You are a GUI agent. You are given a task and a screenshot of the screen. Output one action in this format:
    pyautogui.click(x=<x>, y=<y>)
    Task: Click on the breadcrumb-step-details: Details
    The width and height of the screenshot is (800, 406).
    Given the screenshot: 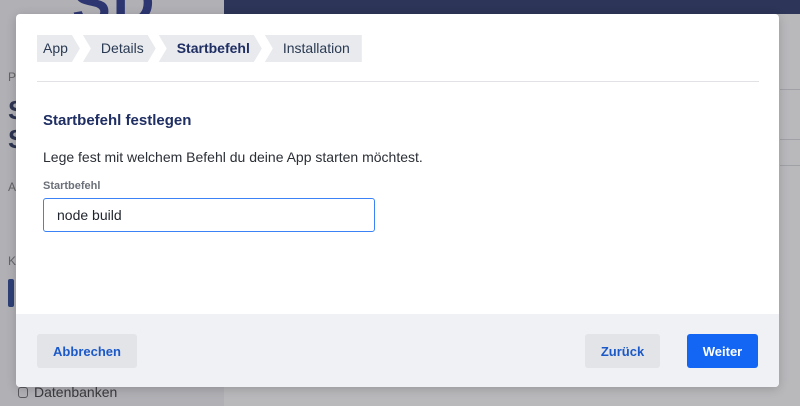 What is the action you would take?
    pyautogui.click(x=119, y=48)
    